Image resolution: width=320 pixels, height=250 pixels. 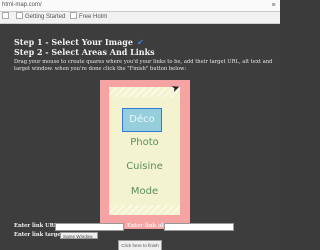 I want to click on finish-button: Click here to finish, so click(x=140, y=245).